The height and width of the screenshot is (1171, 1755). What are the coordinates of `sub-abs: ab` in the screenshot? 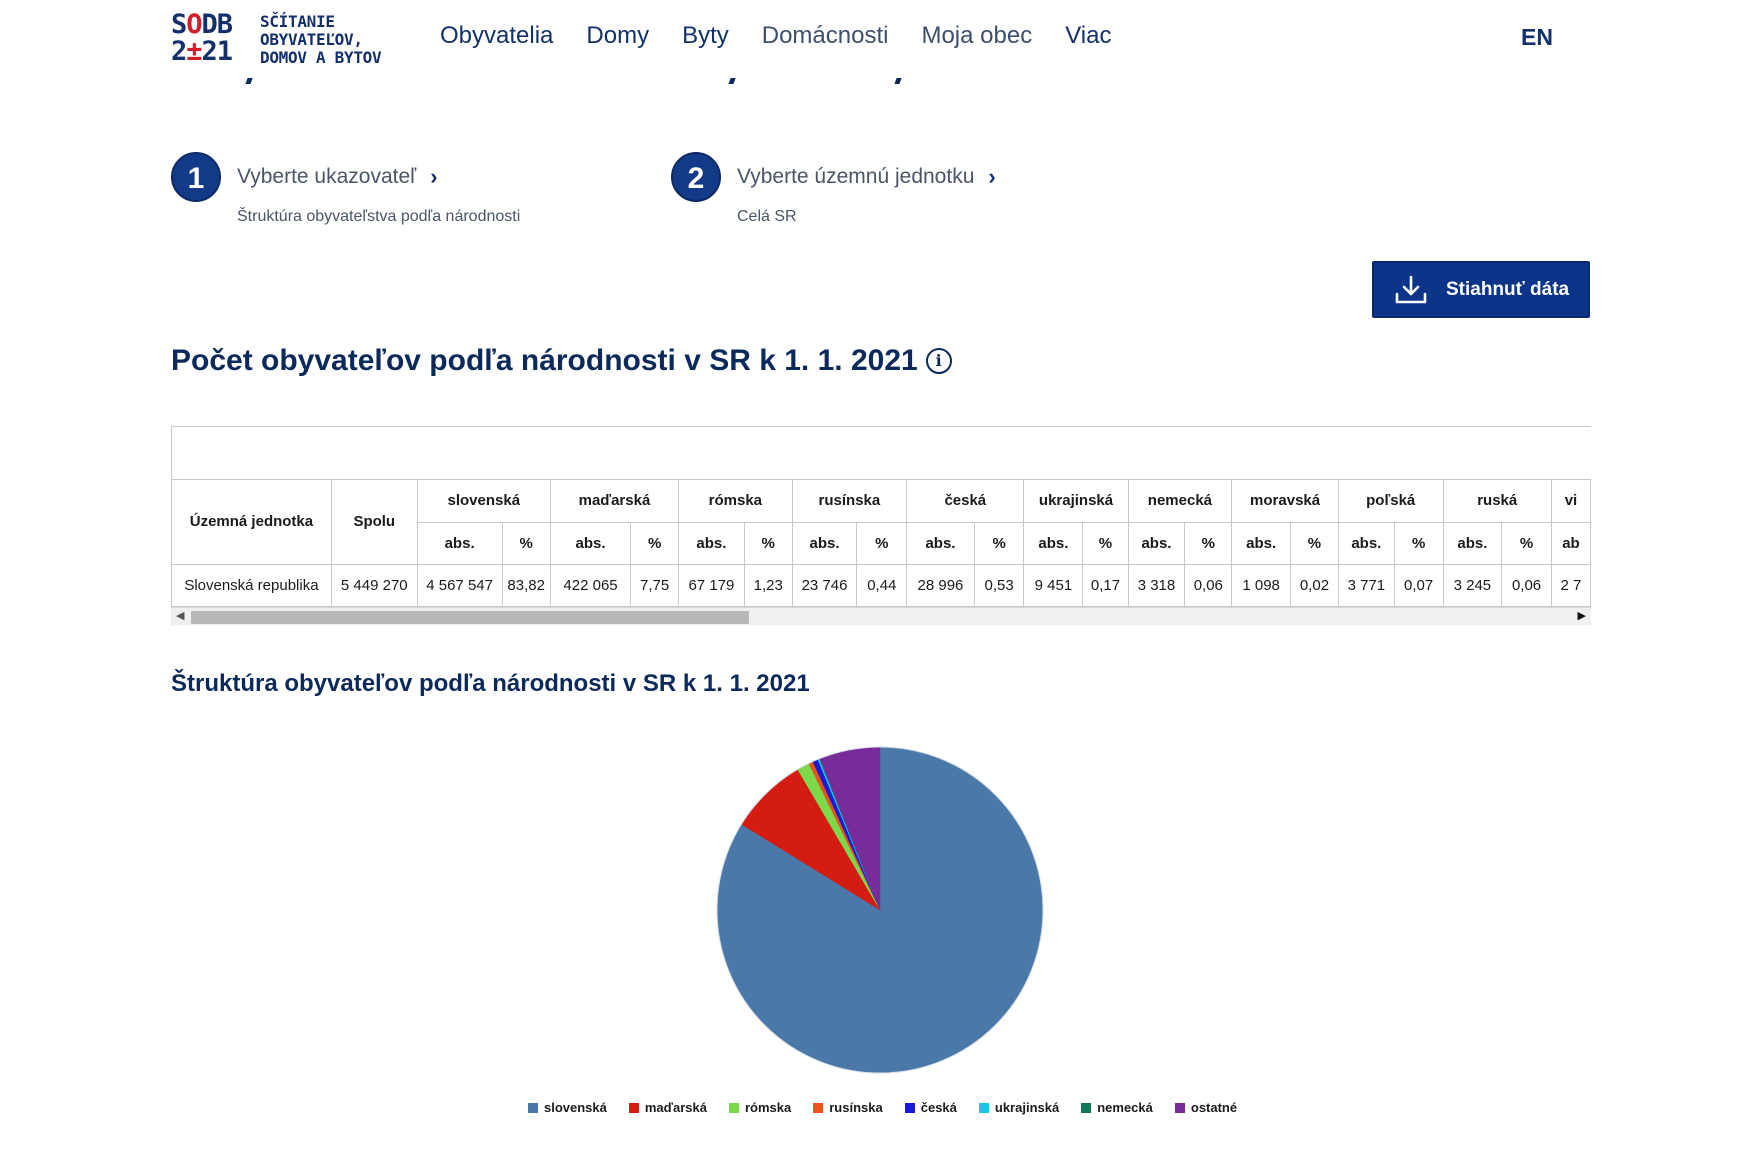 It's located at (1571, 543).